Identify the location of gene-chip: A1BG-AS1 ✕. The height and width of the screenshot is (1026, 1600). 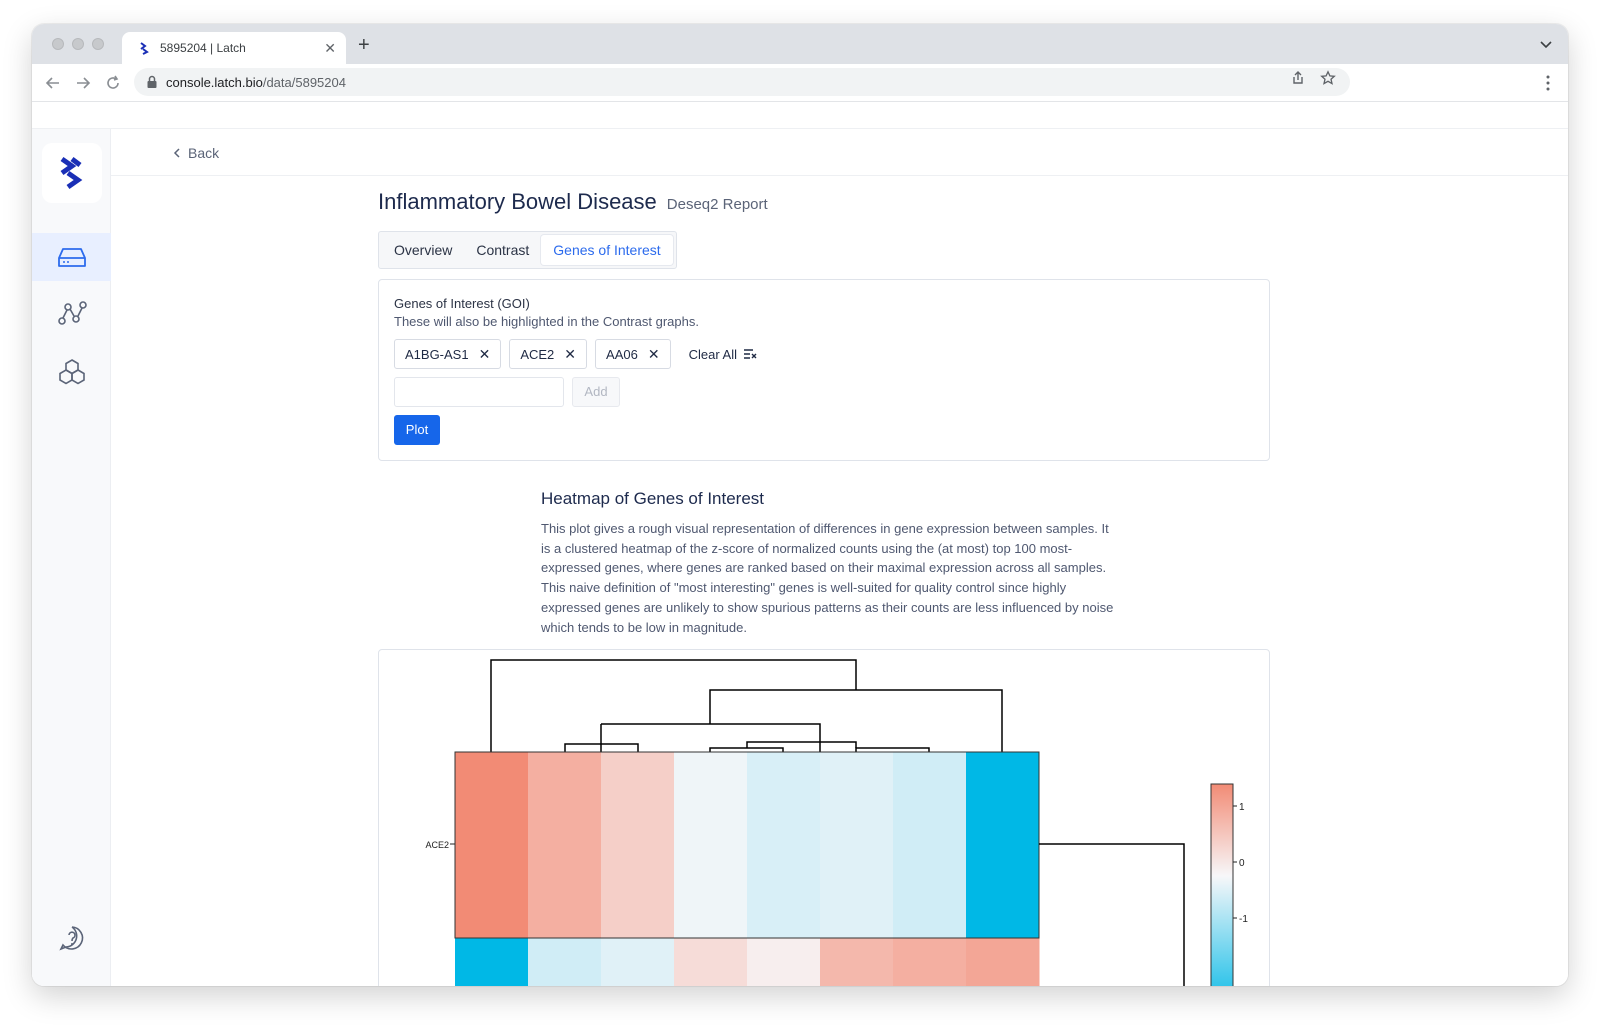
(448, 354).